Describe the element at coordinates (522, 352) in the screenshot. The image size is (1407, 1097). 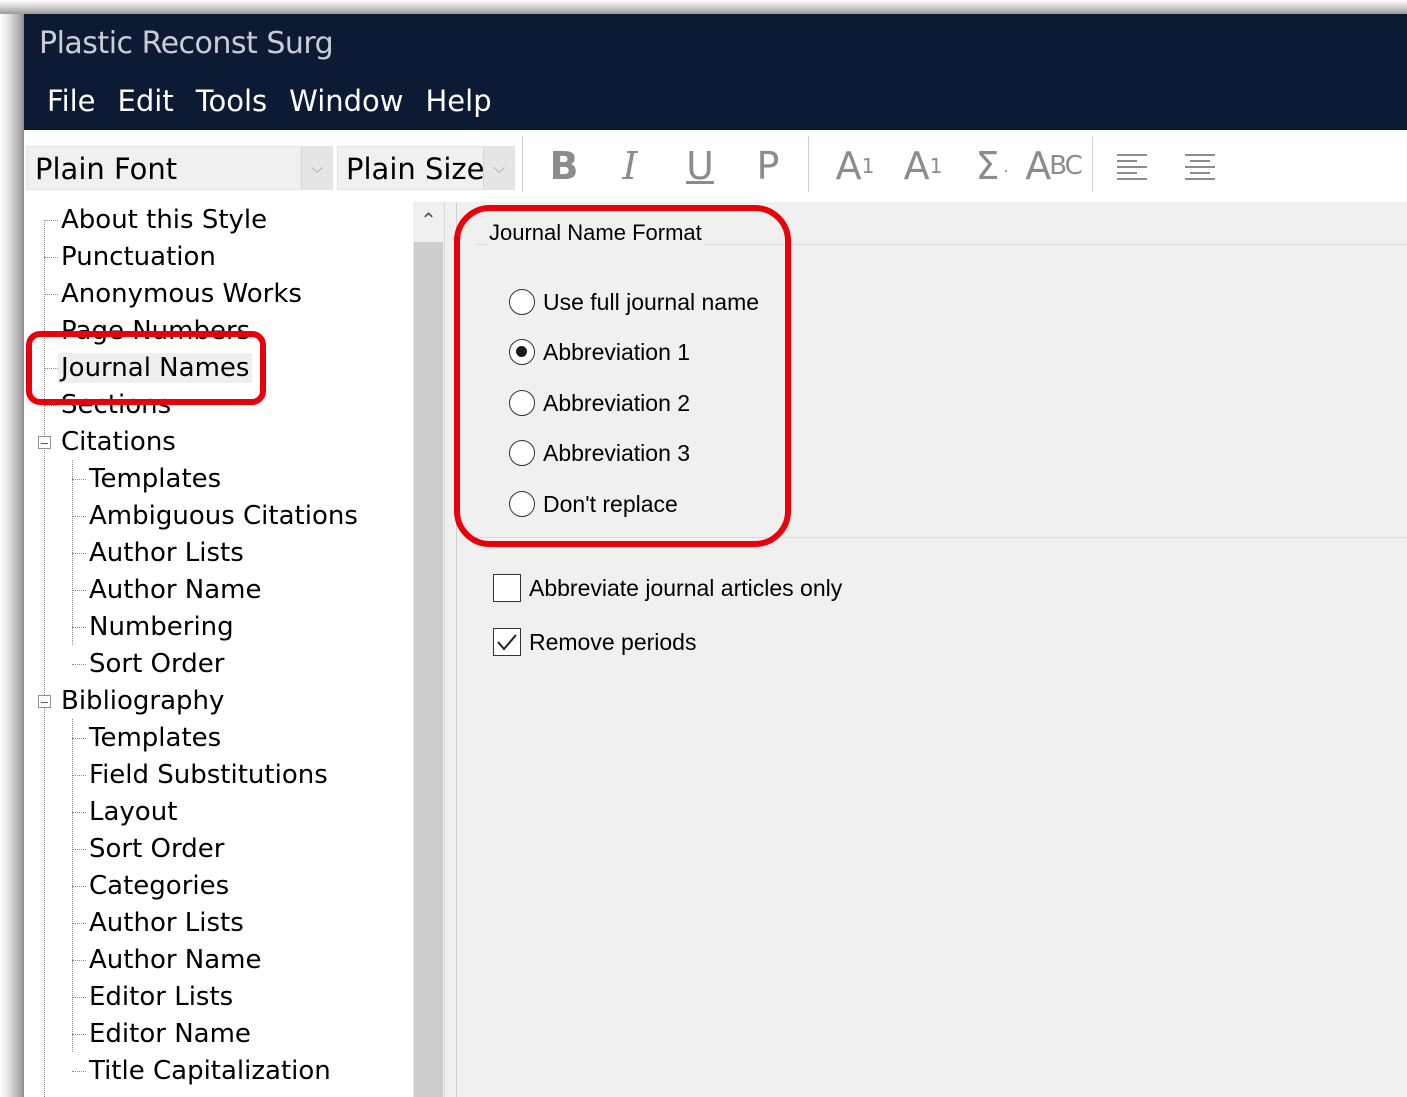
I see `radio-button-selected` at that location.